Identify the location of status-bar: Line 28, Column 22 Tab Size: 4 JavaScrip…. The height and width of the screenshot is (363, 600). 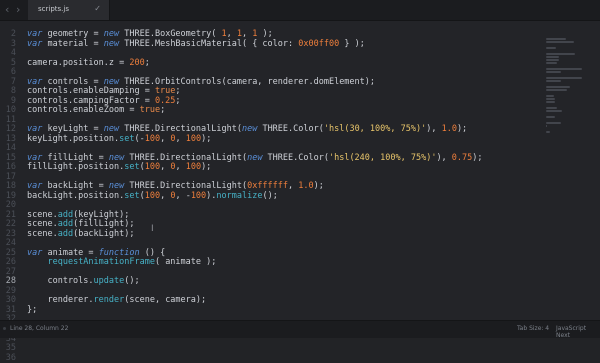
(300, 329).